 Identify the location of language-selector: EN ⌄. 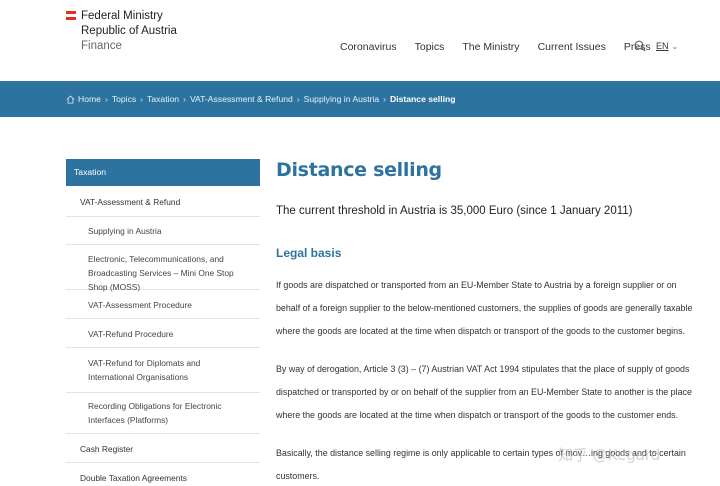
(667, 46).